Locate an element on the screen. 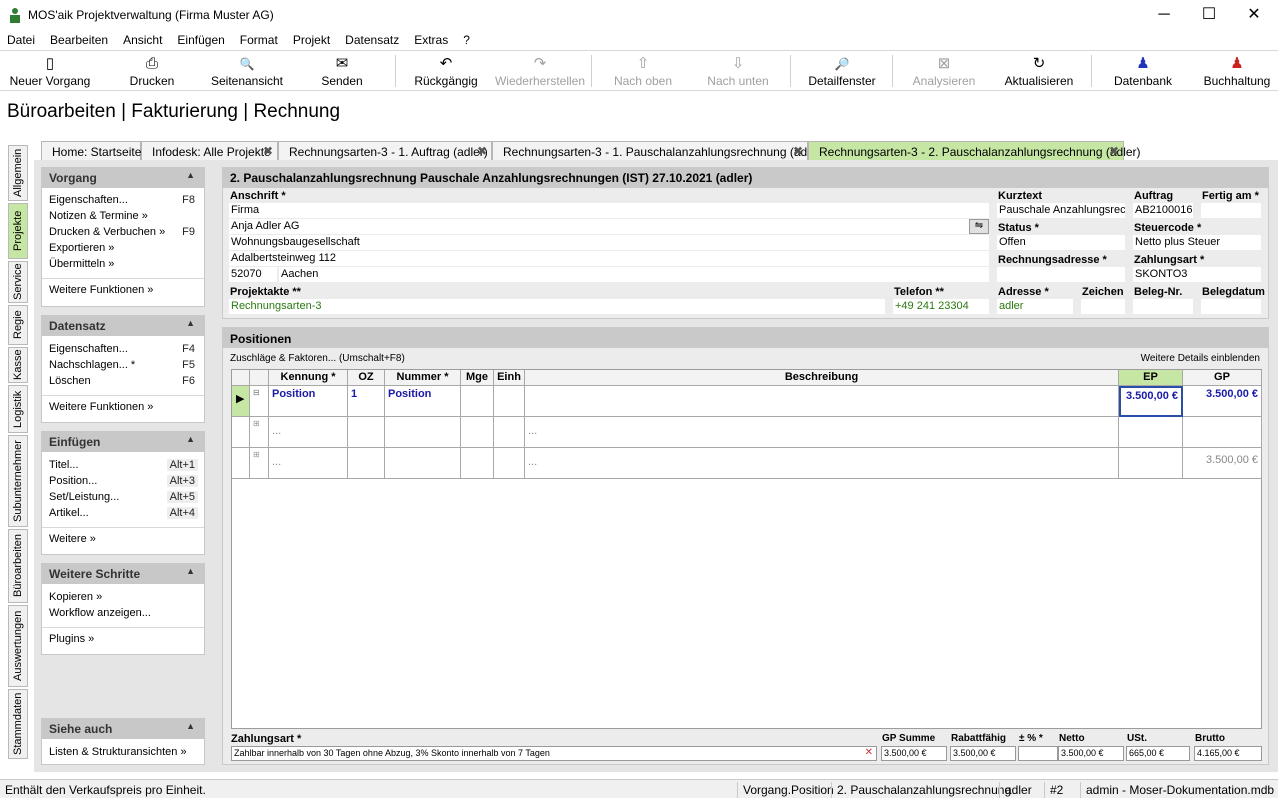 Image resolution: width=1278 pixels, height=798 pixels. close-button: ✕ is located at coordinates (1254, 15).